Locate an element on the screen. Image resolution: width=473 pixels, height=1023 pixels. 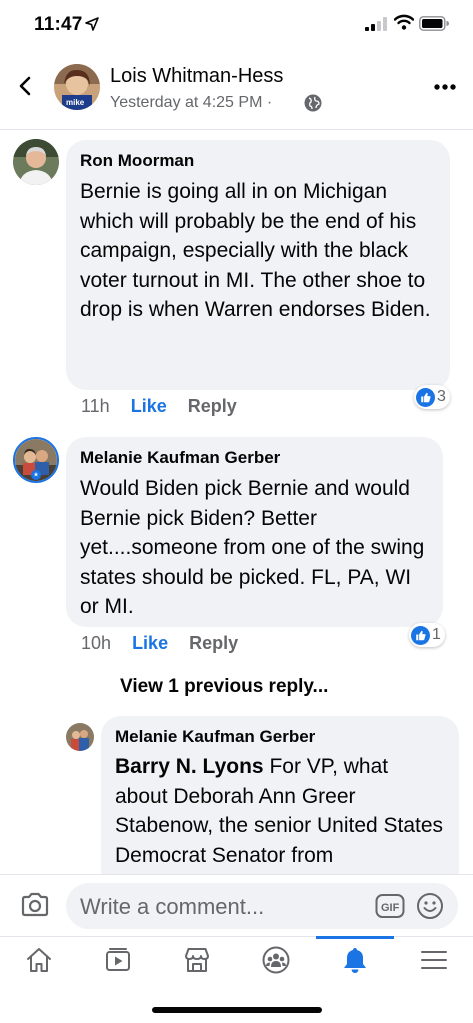
battery-icon is located at coordinates (434, 23).